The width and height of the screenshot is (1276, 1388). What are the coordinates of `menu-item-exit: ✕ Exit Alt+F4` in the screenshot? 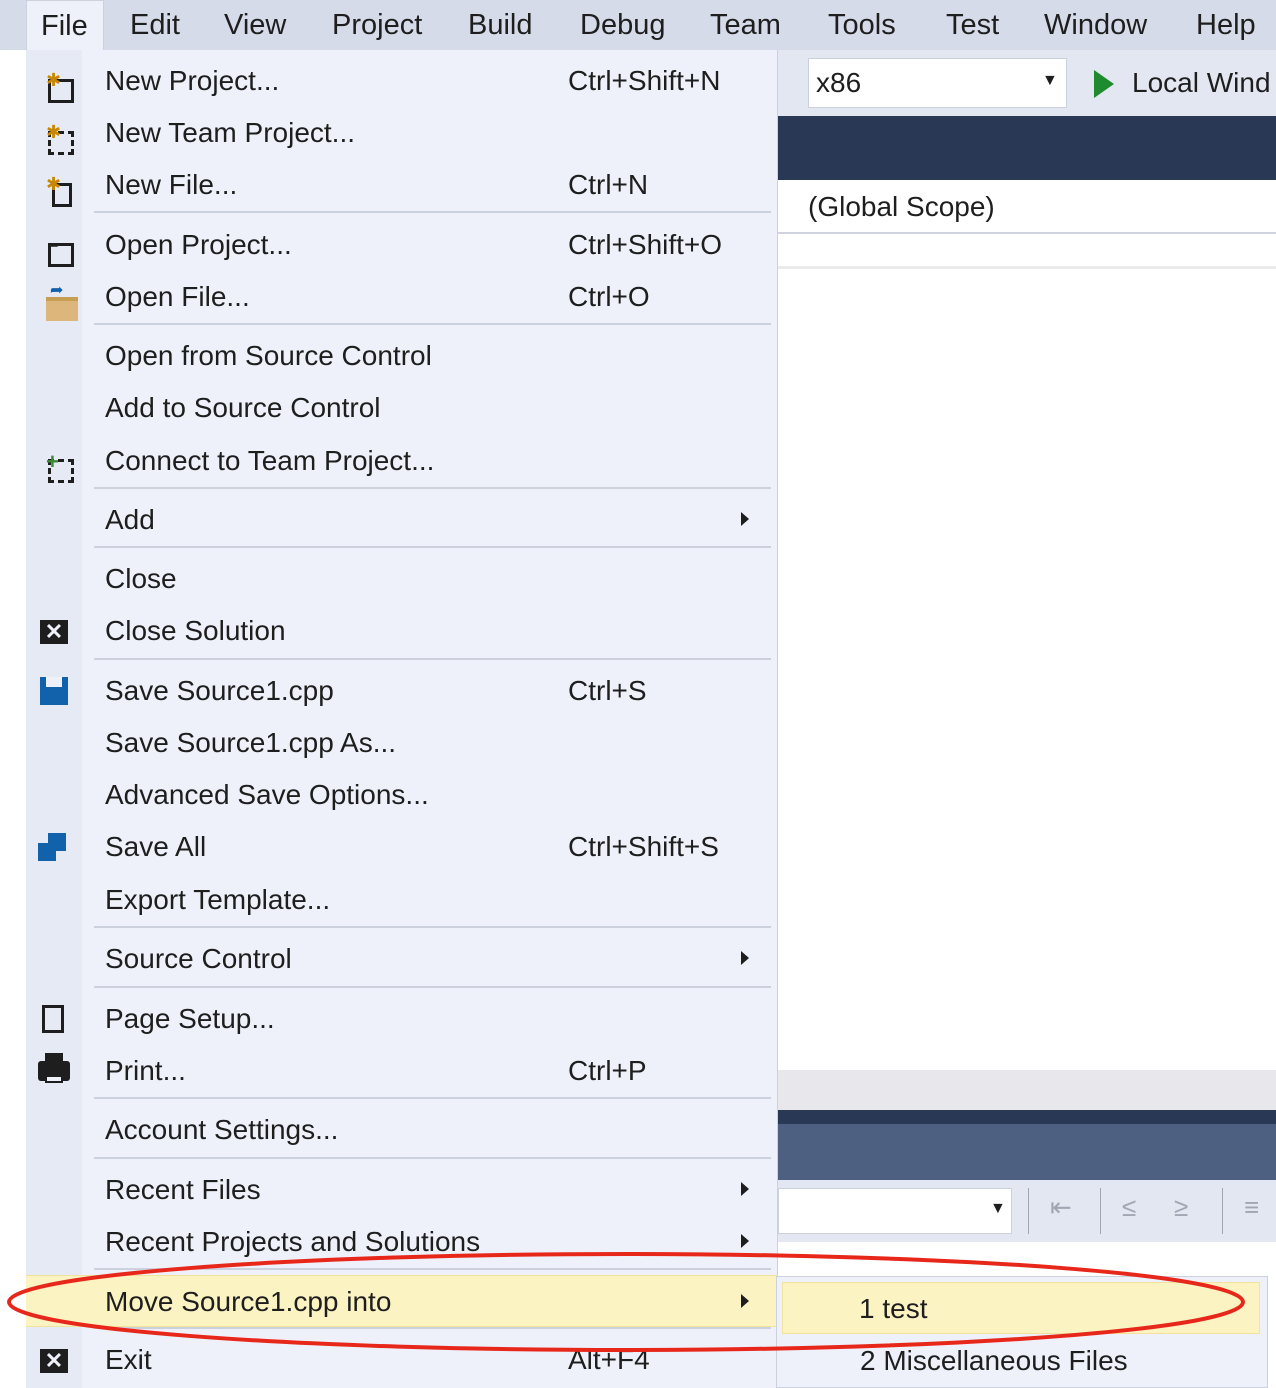 It's located at (402, 1360).